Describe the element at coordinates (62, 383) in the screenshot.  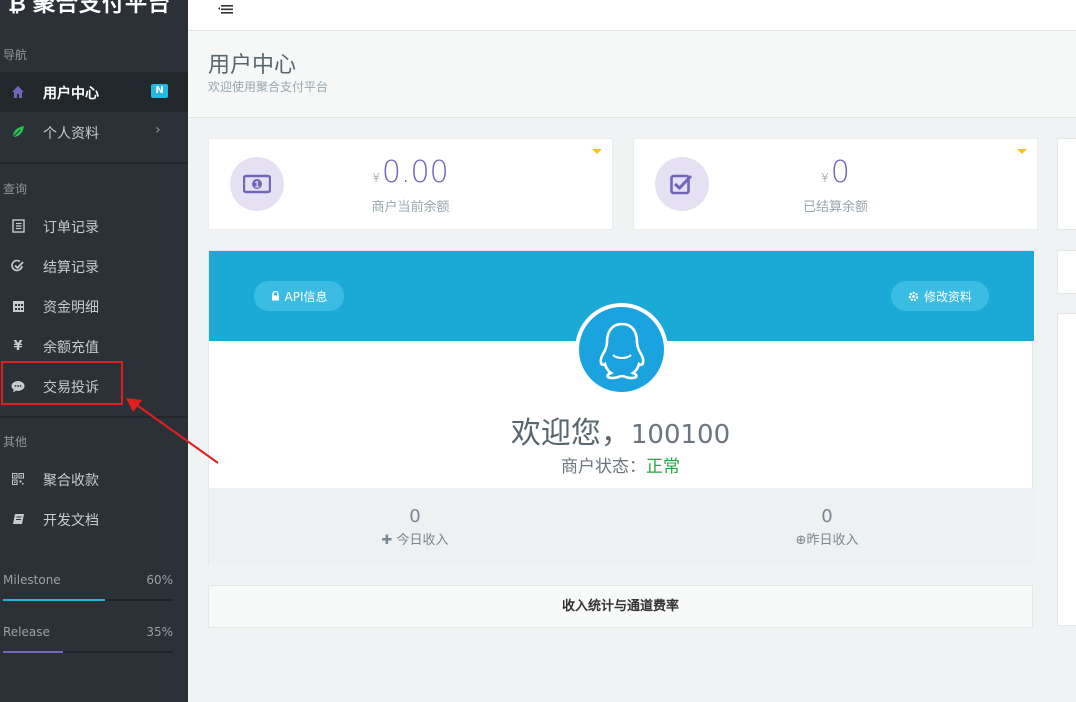
I see `annotation-highlight-box` at that location.